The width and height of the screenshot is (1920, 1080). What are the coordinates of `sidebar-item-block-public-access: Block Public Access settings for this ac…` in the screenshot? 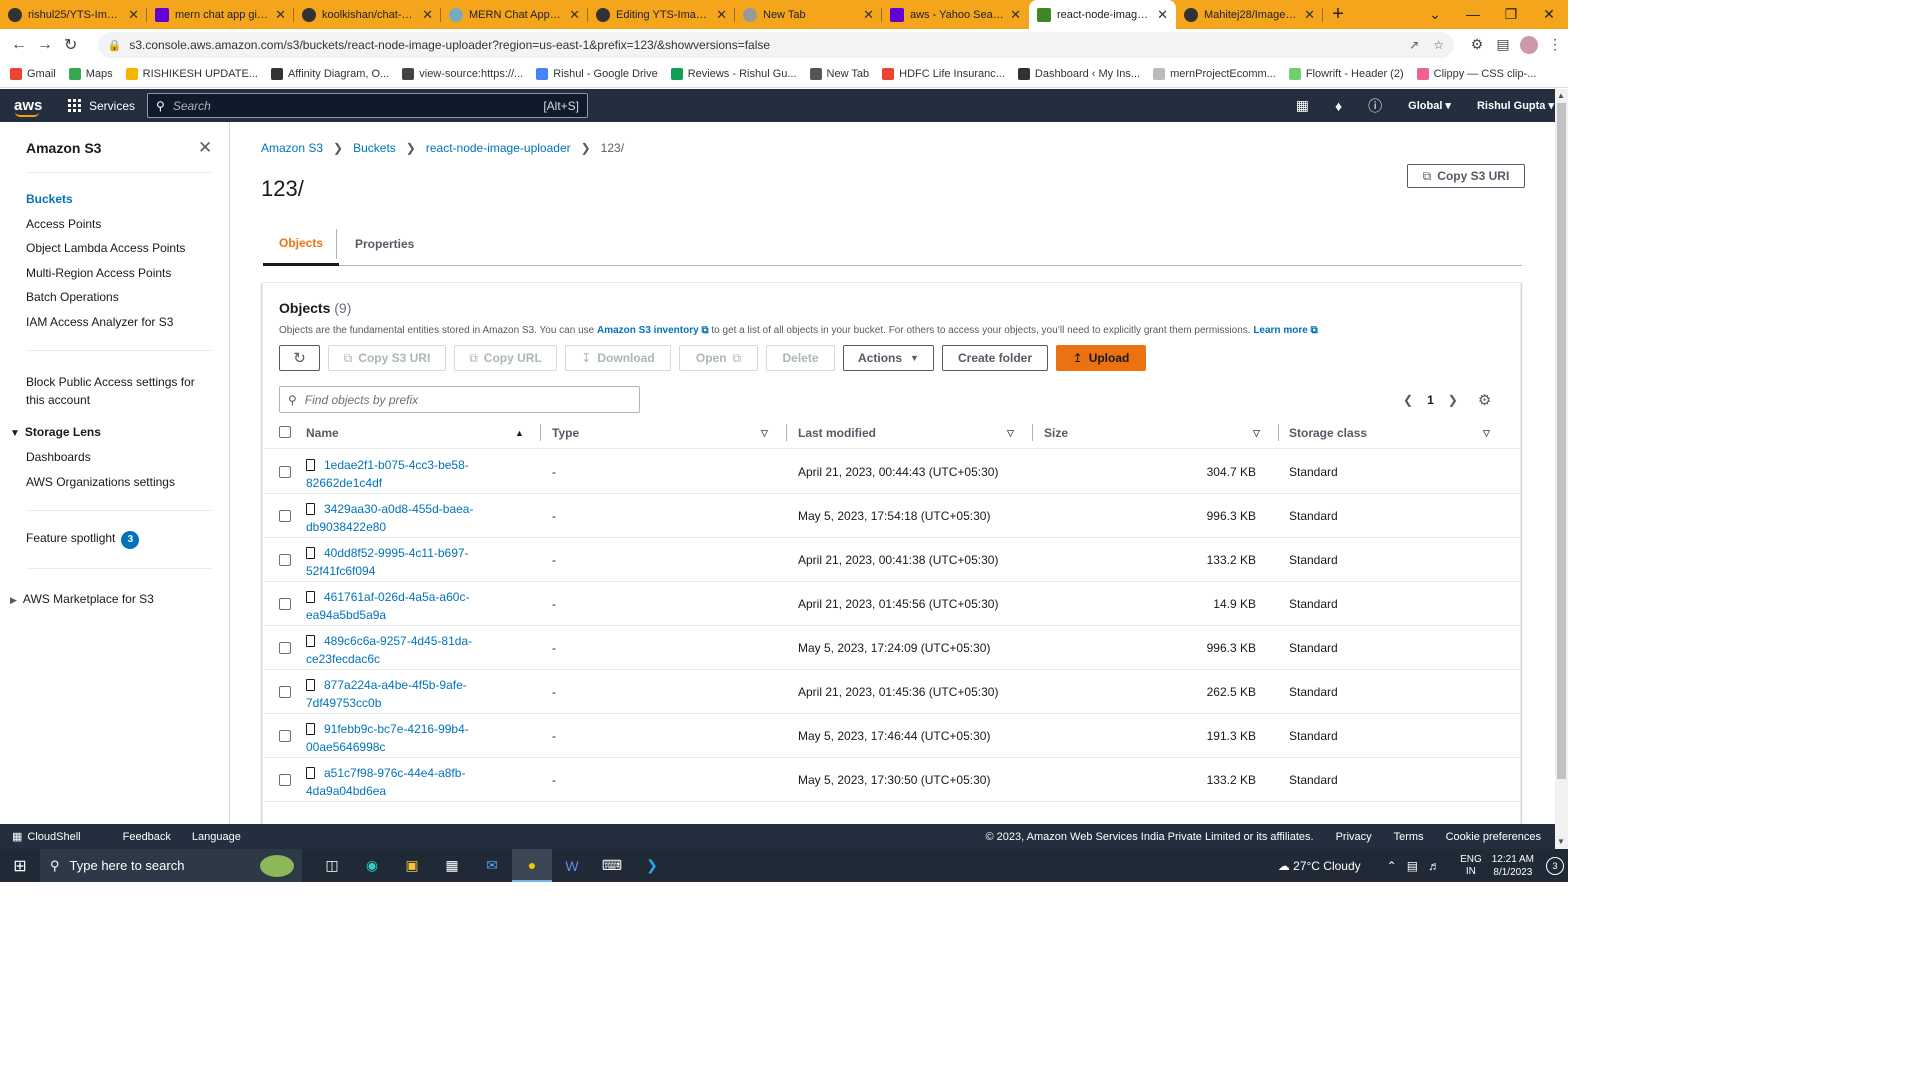 It's located at (110, 391).